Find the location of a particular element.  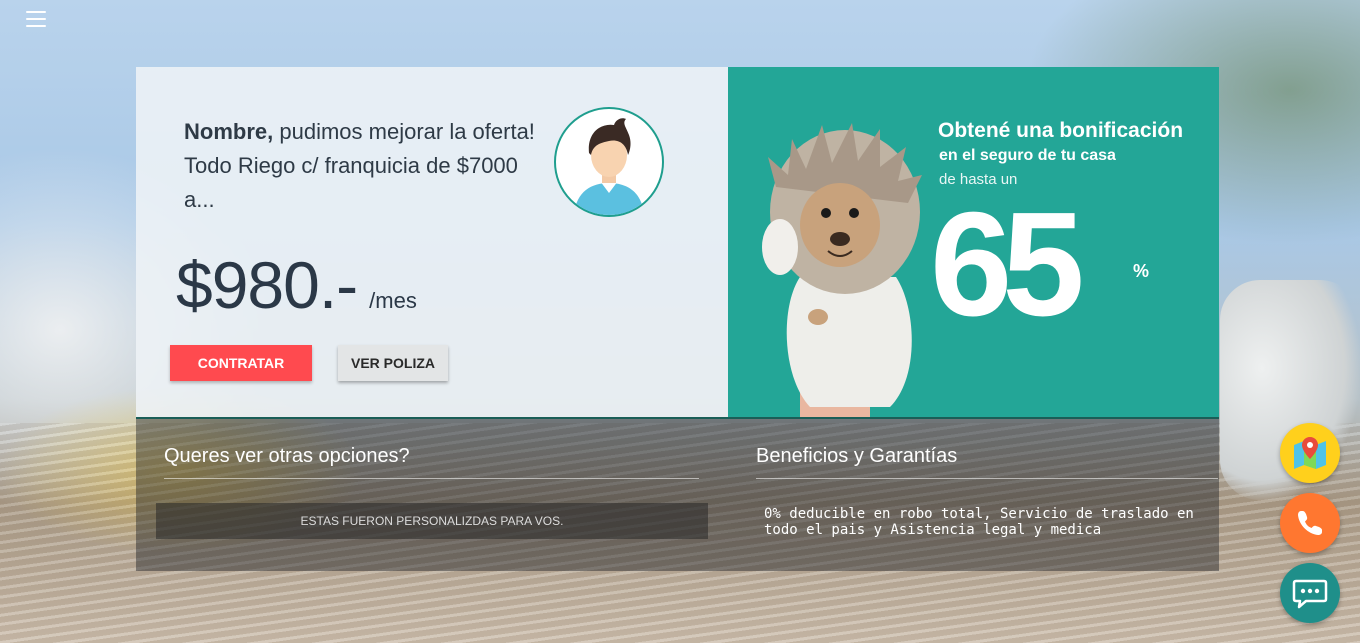

price-display: $980.- /mes is located at coordinates (296, 285).